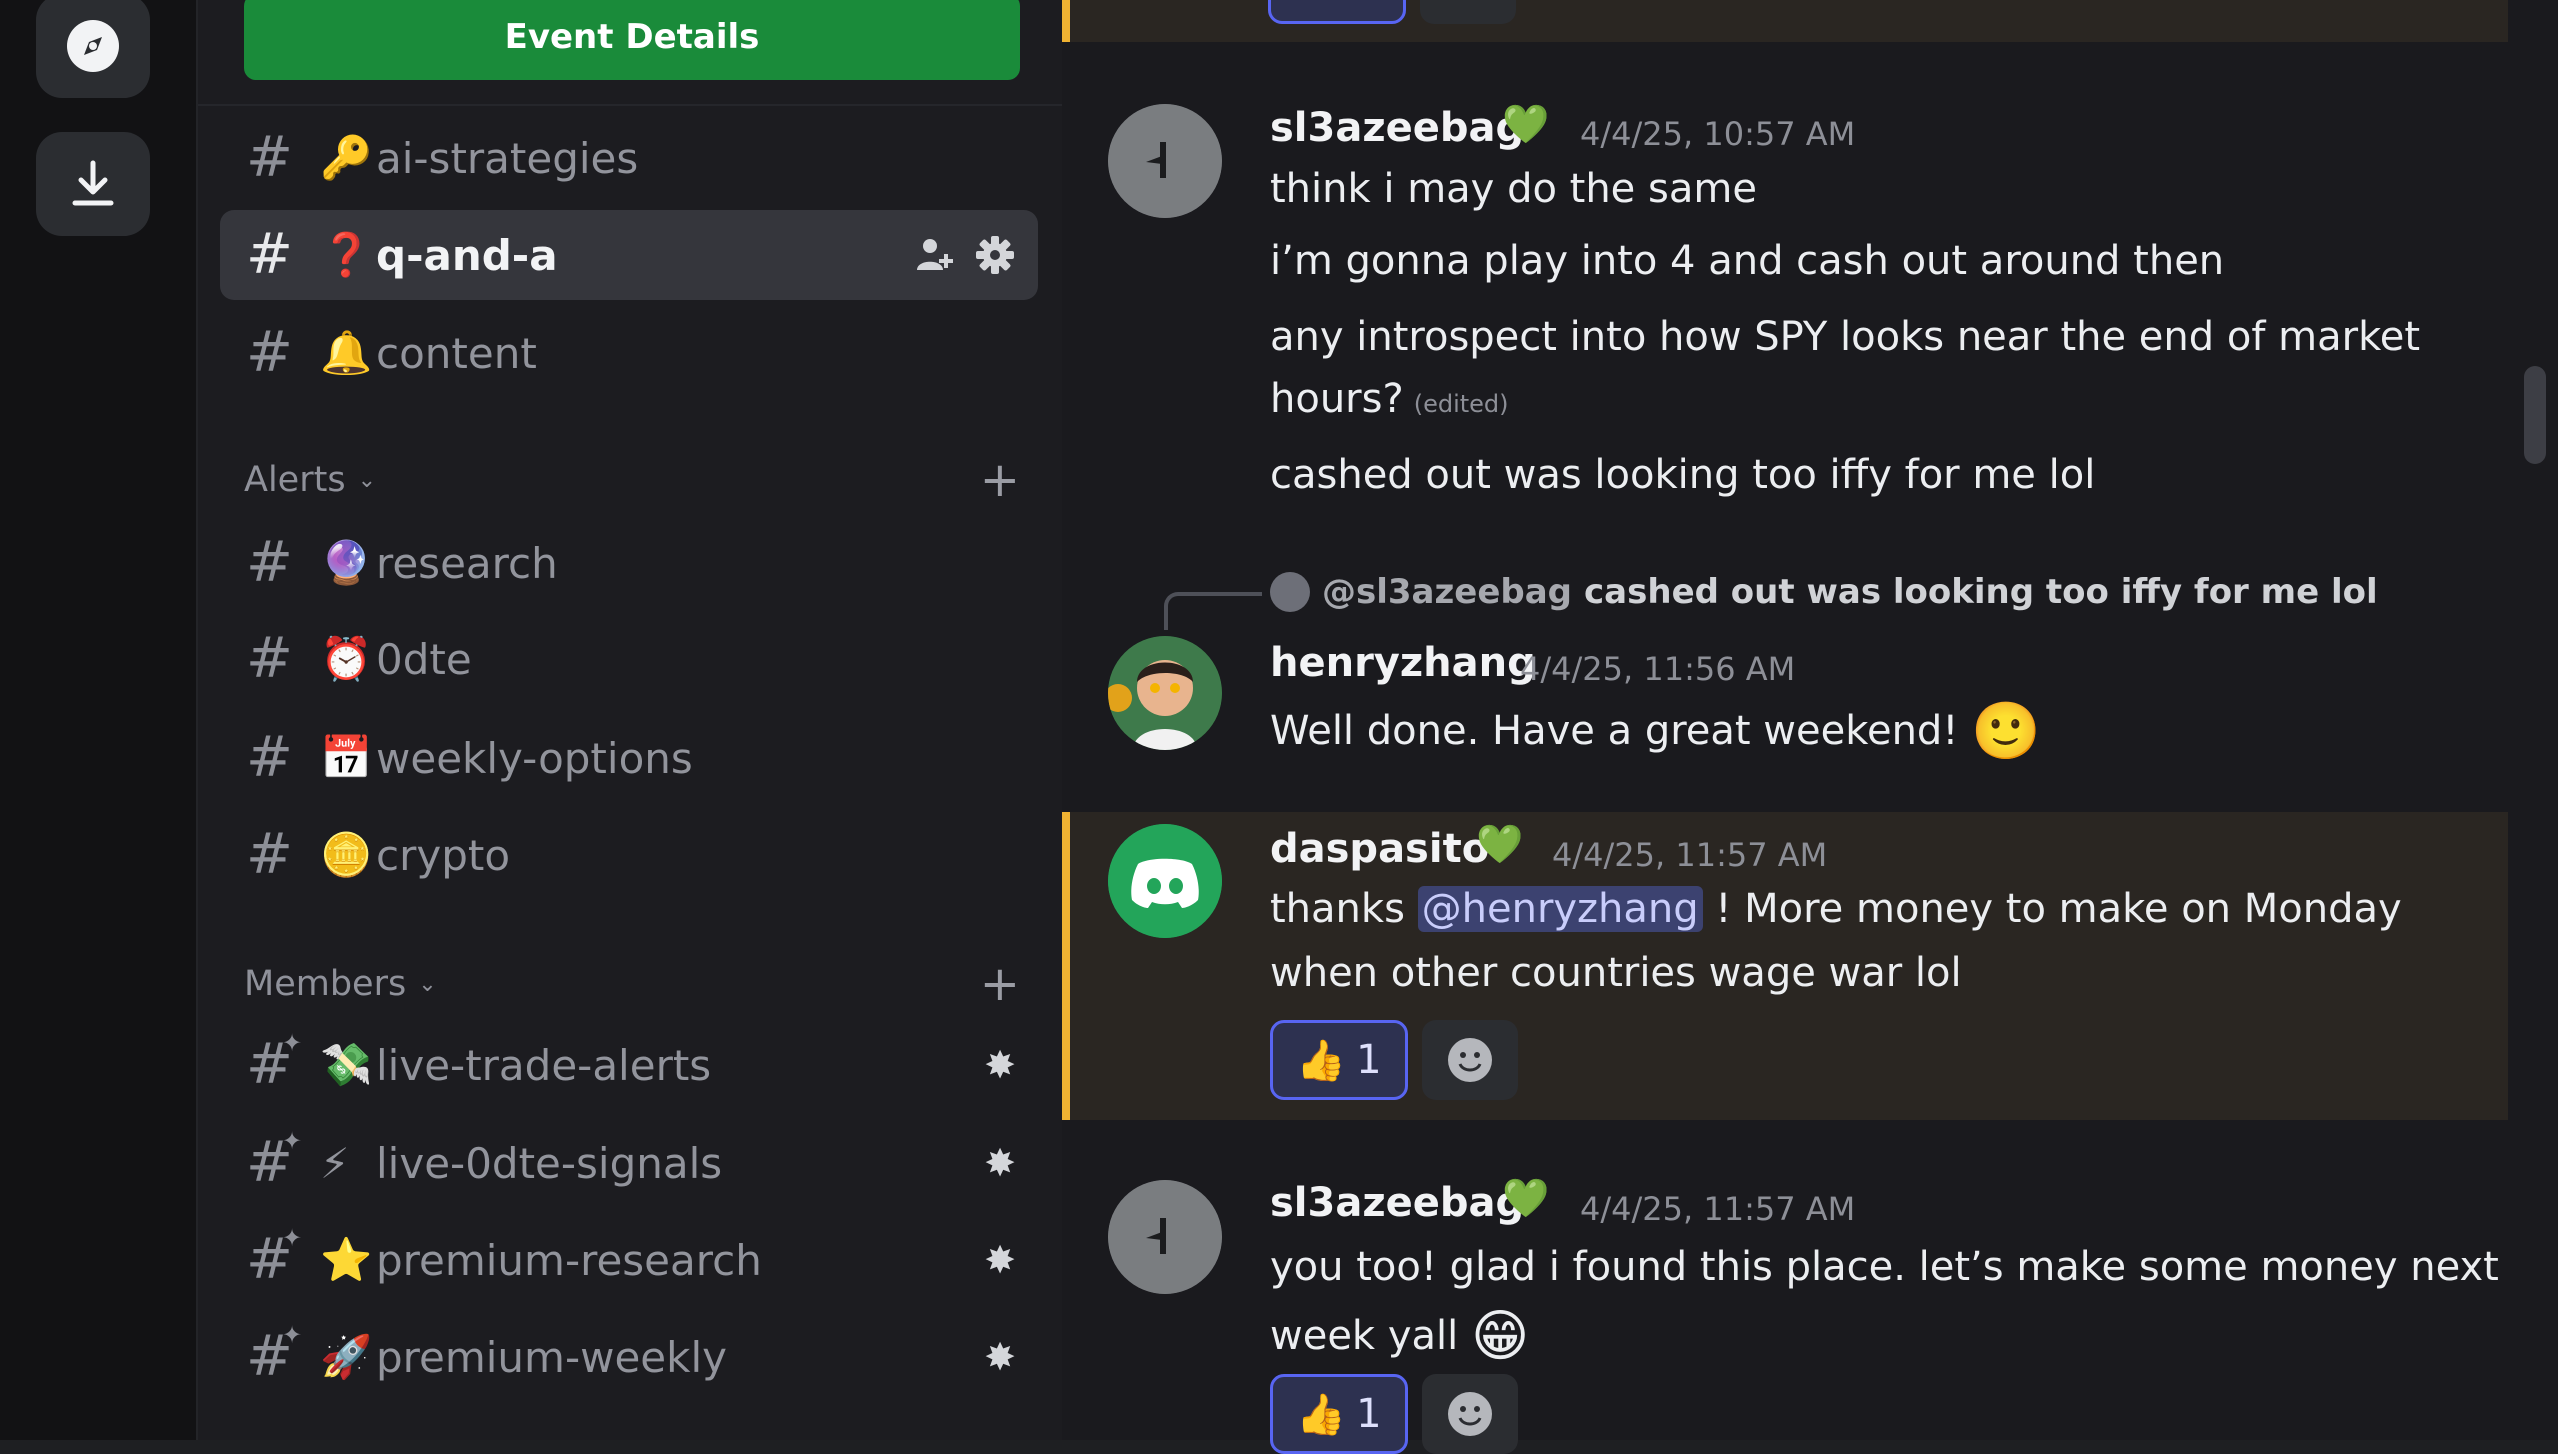 The image size is (2558, 1454). What do you see at coordinates (1337, 909) in the screenshot?
I see `message-text: thanks` at bounding box center [1337, 909].